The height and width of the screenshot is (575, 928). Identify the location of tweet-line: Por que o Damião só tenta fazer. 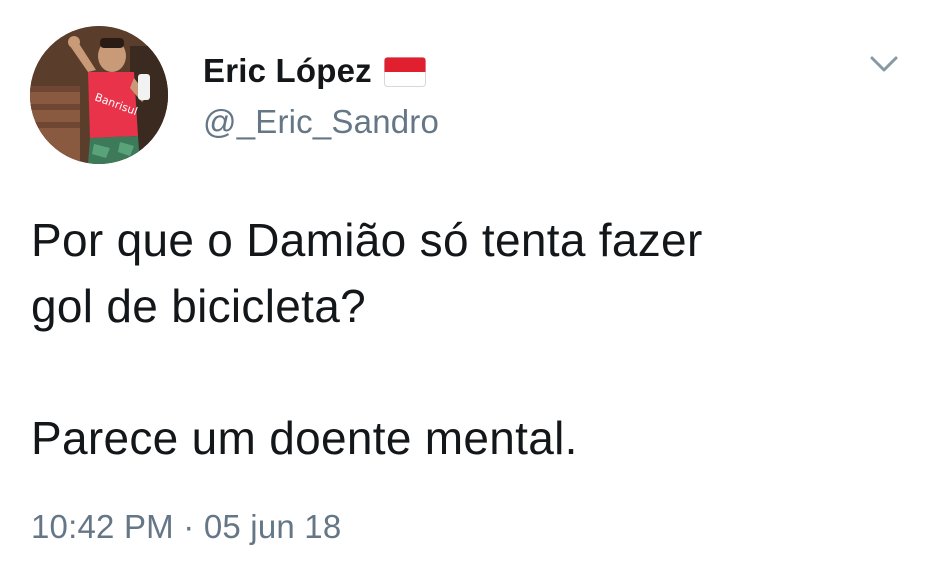
(367, 240).